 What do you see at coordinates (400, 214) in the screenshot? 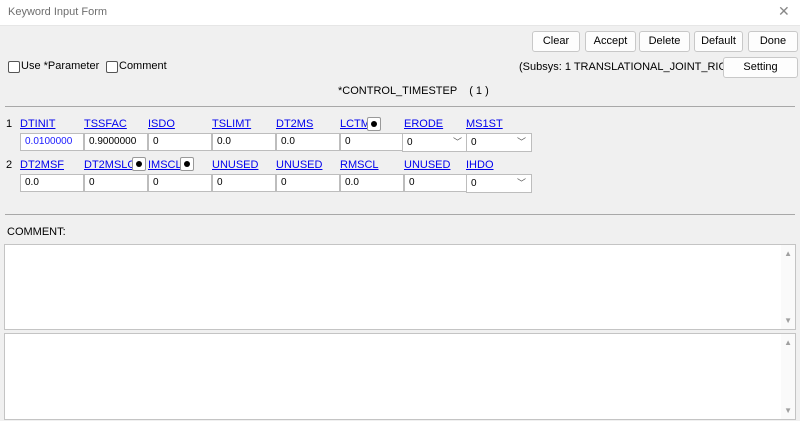
I see `divider-middle` at bounding box center [400, 214].